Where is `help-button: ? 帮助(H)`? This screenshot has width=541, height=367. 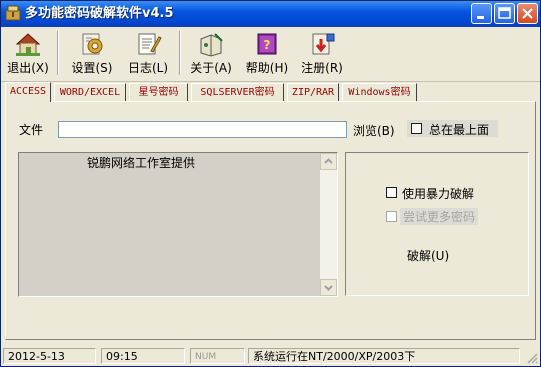 help-button: ? 帮助(H) is located at coordinates (267, 53).